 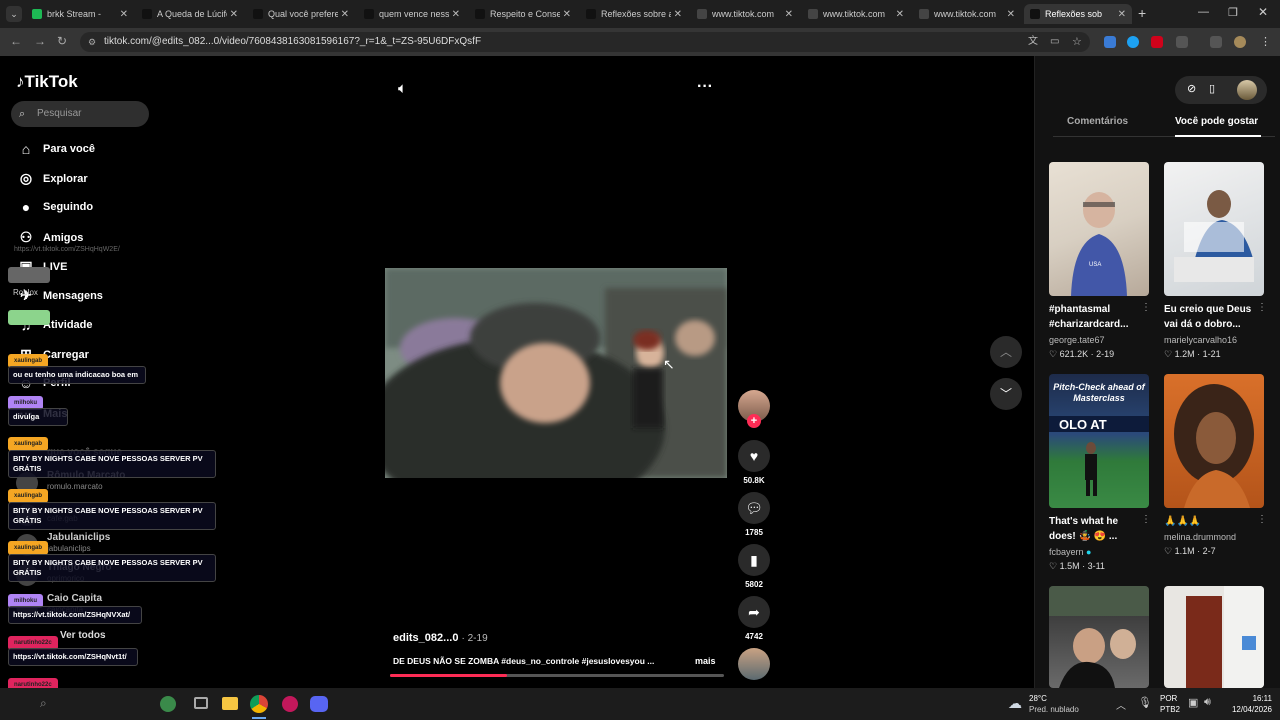 What do you see at coordinates (52, 178) in the screenshot?
I see `sidebar-item-explorar: ◎ Explorar` at bounding box center [52, 178].